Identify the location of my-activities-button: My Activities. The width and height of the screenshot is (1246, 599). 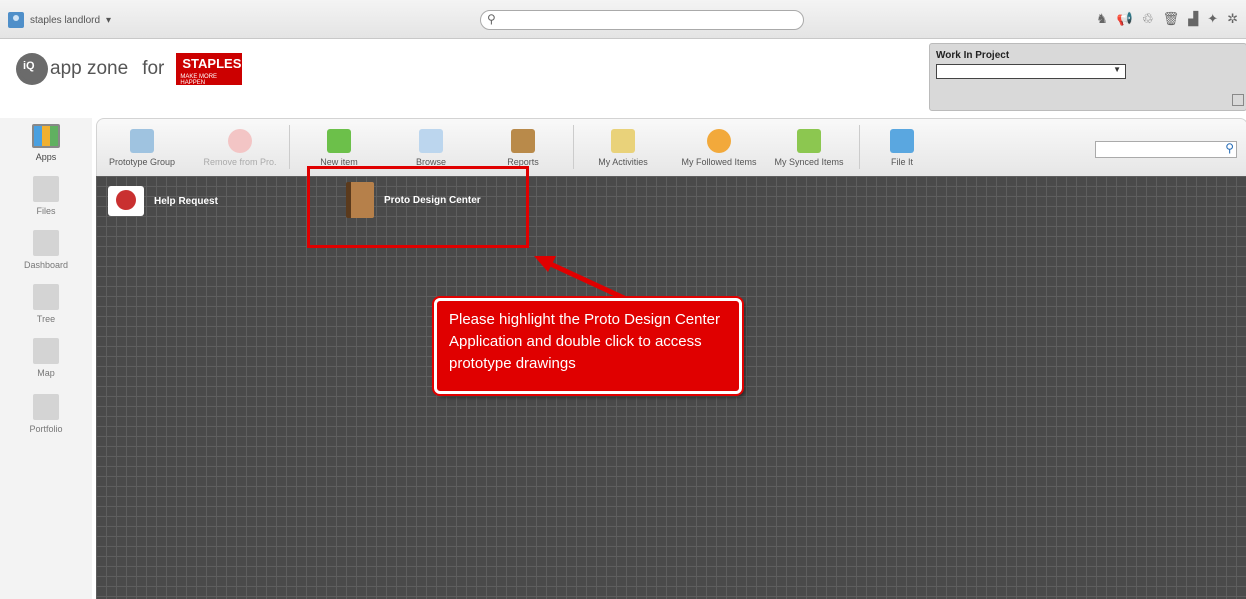
(623, 148).